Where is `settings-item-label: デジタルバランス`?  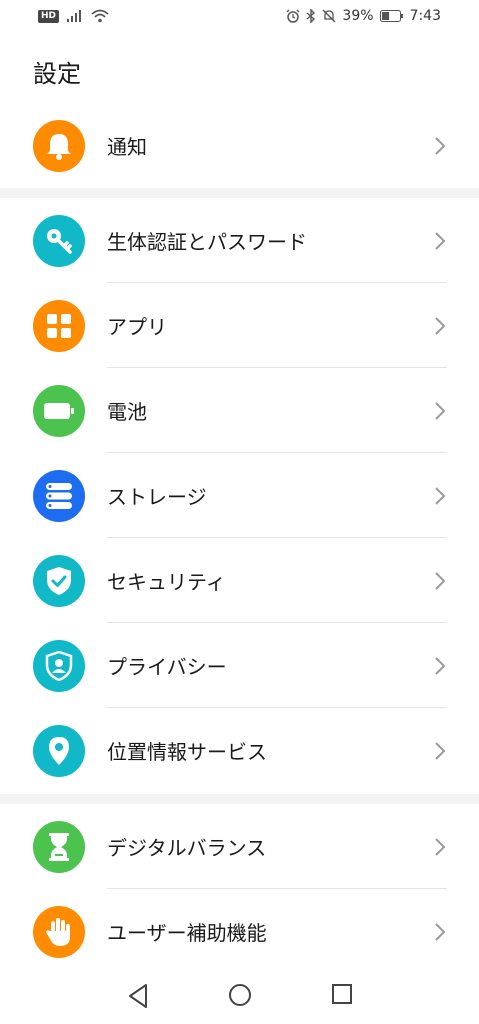 settings-item-label: デジタルバランス is located at coordinates (187, 848).